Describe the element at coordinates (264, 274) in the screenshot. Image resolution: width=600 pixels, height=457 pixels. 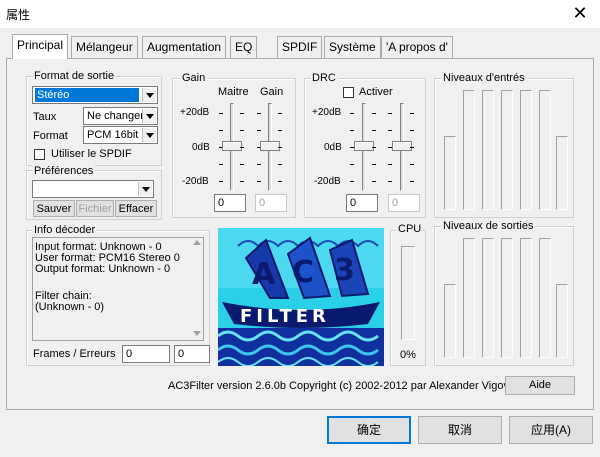
I see `svg-text: A` at that location.